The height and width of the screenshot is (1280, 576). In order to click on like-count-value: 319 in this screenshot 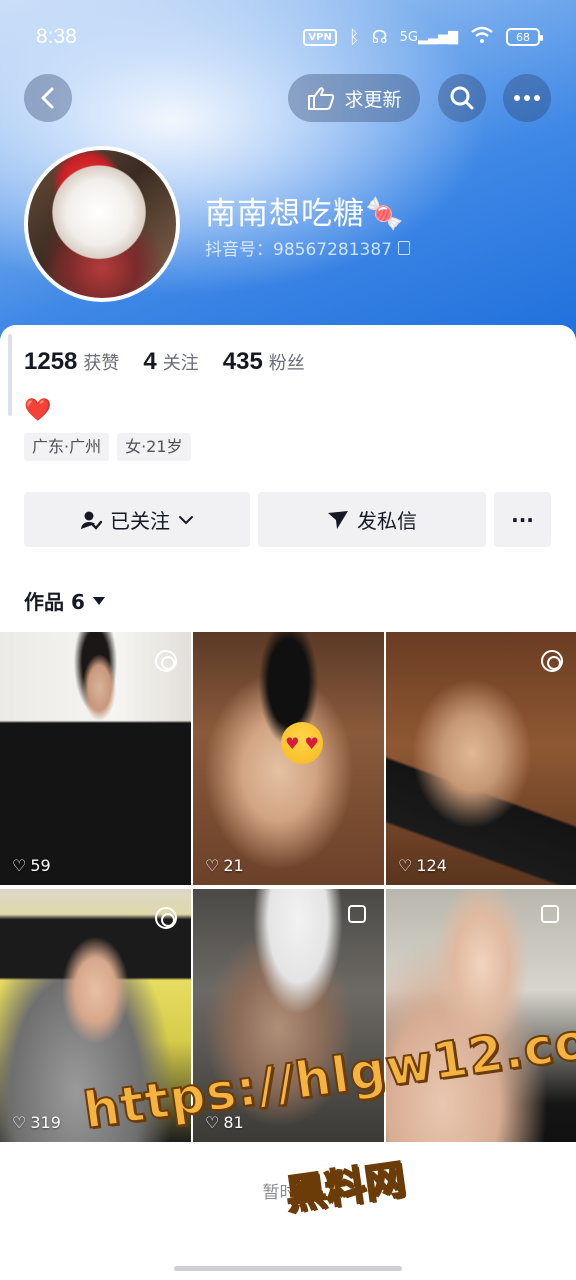, I will do `click(45, 1122)`.